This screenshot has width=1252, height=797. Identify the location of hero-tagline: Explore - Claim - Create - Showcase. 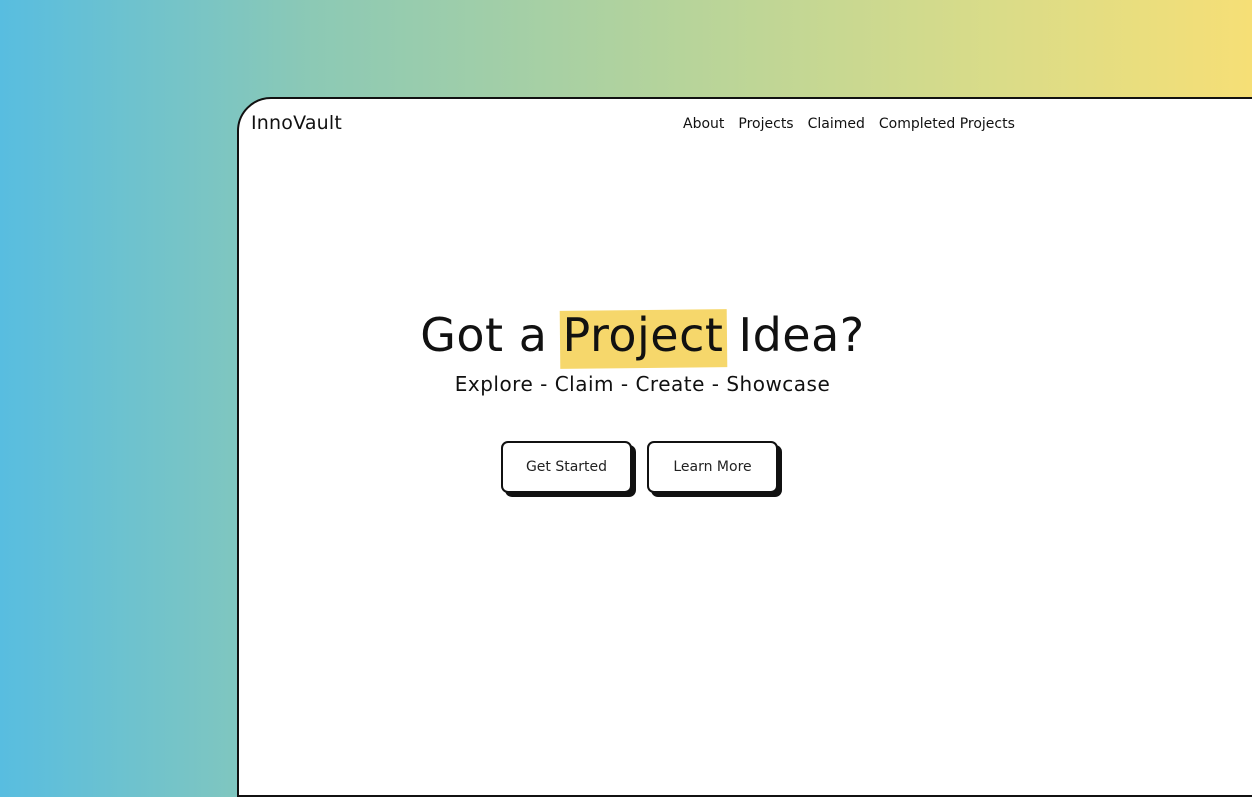
(642, 384).